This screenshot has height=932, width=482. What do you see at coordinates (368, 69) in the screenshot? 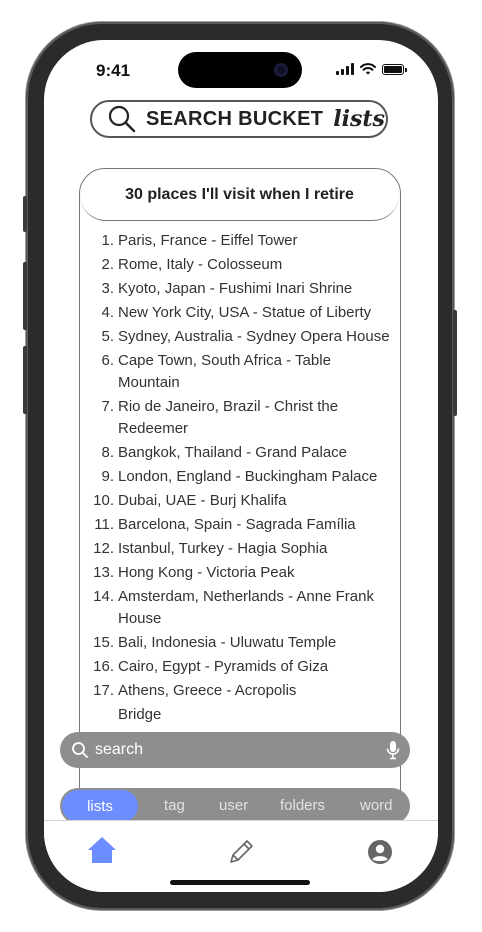
I see `wifi-icon` at bounding box center [368, 69].